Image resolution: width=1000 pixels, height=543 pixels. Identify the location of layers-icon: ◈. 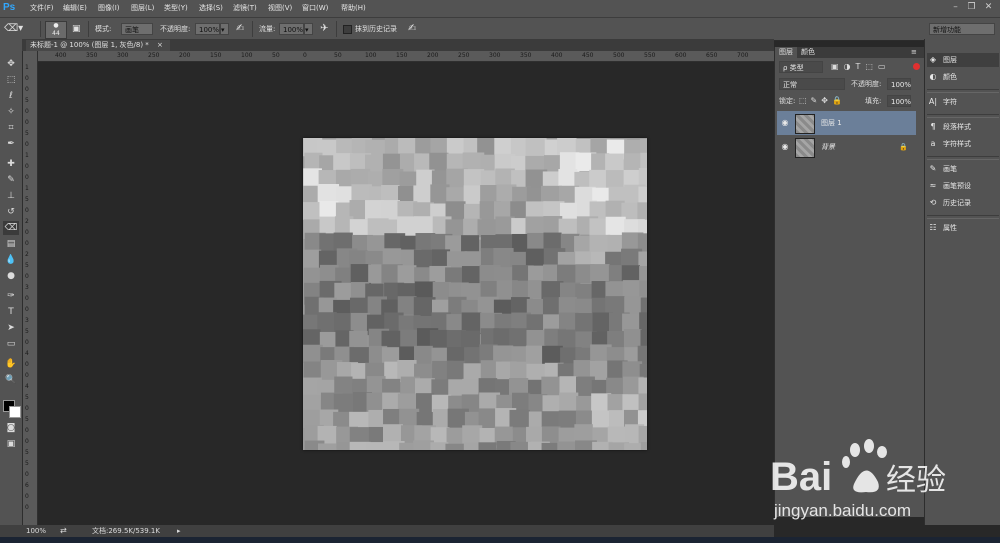
(933, 59).